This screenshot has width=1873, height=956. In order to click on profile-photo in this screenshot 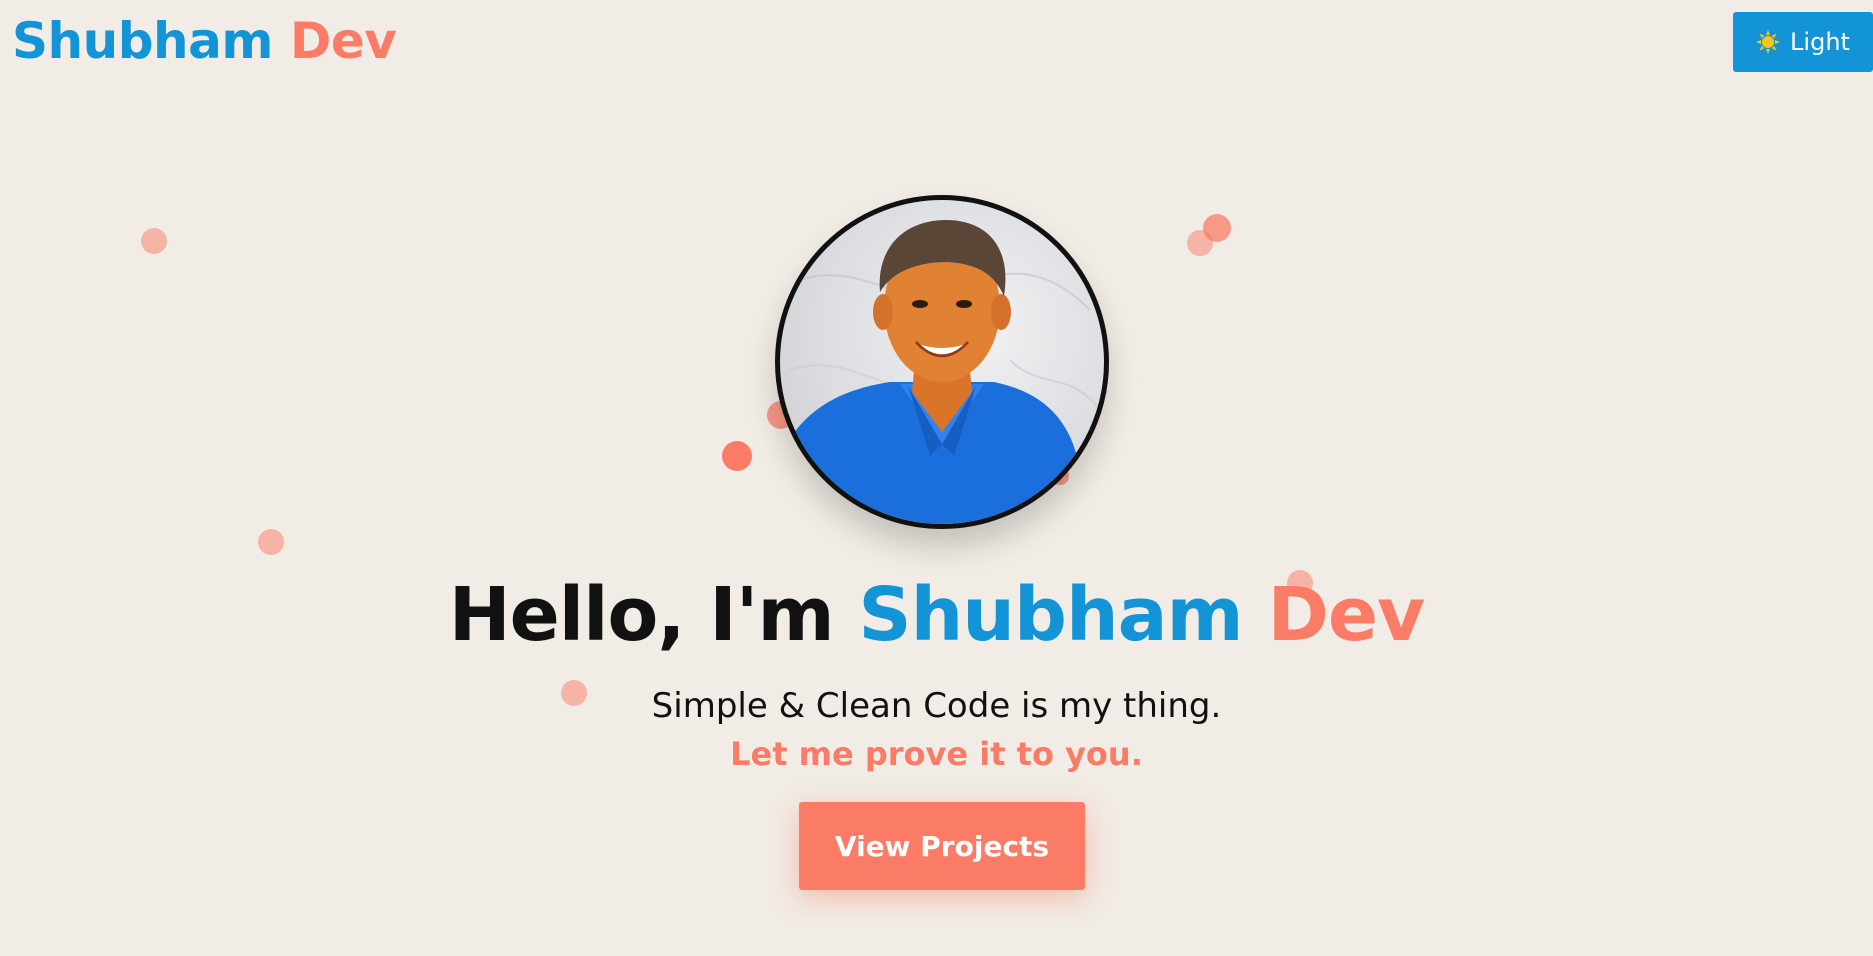, I will do `click(942, 362)`.